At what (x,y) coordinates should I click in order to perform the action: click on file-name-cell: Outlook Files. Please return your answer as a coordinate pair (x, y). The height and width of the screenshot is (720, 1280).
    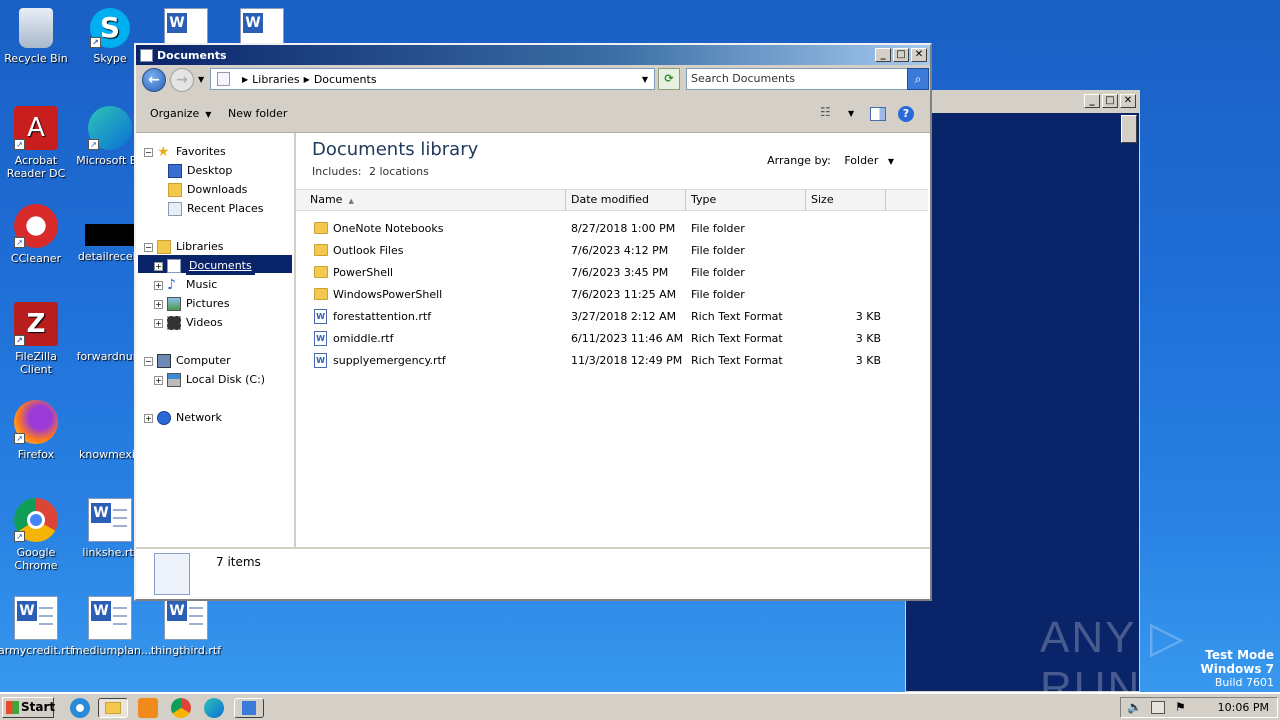
    Looking at the image, I should click on (431, 250).